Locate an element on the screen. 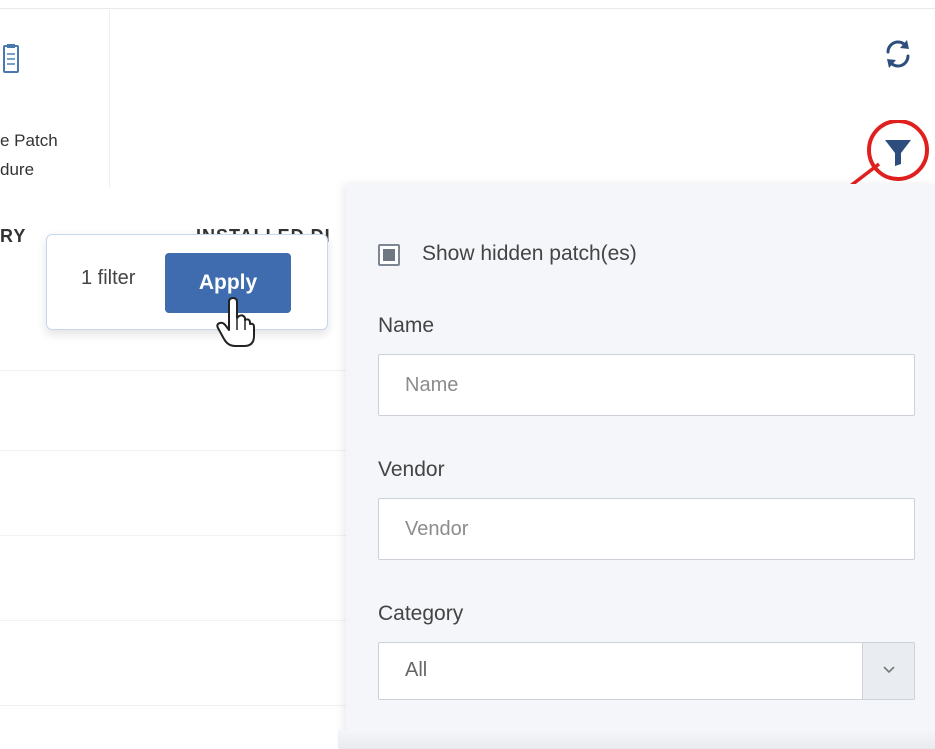 This screenshot has width=935, height=749. category-select: All is located at coordinates (646, 671).